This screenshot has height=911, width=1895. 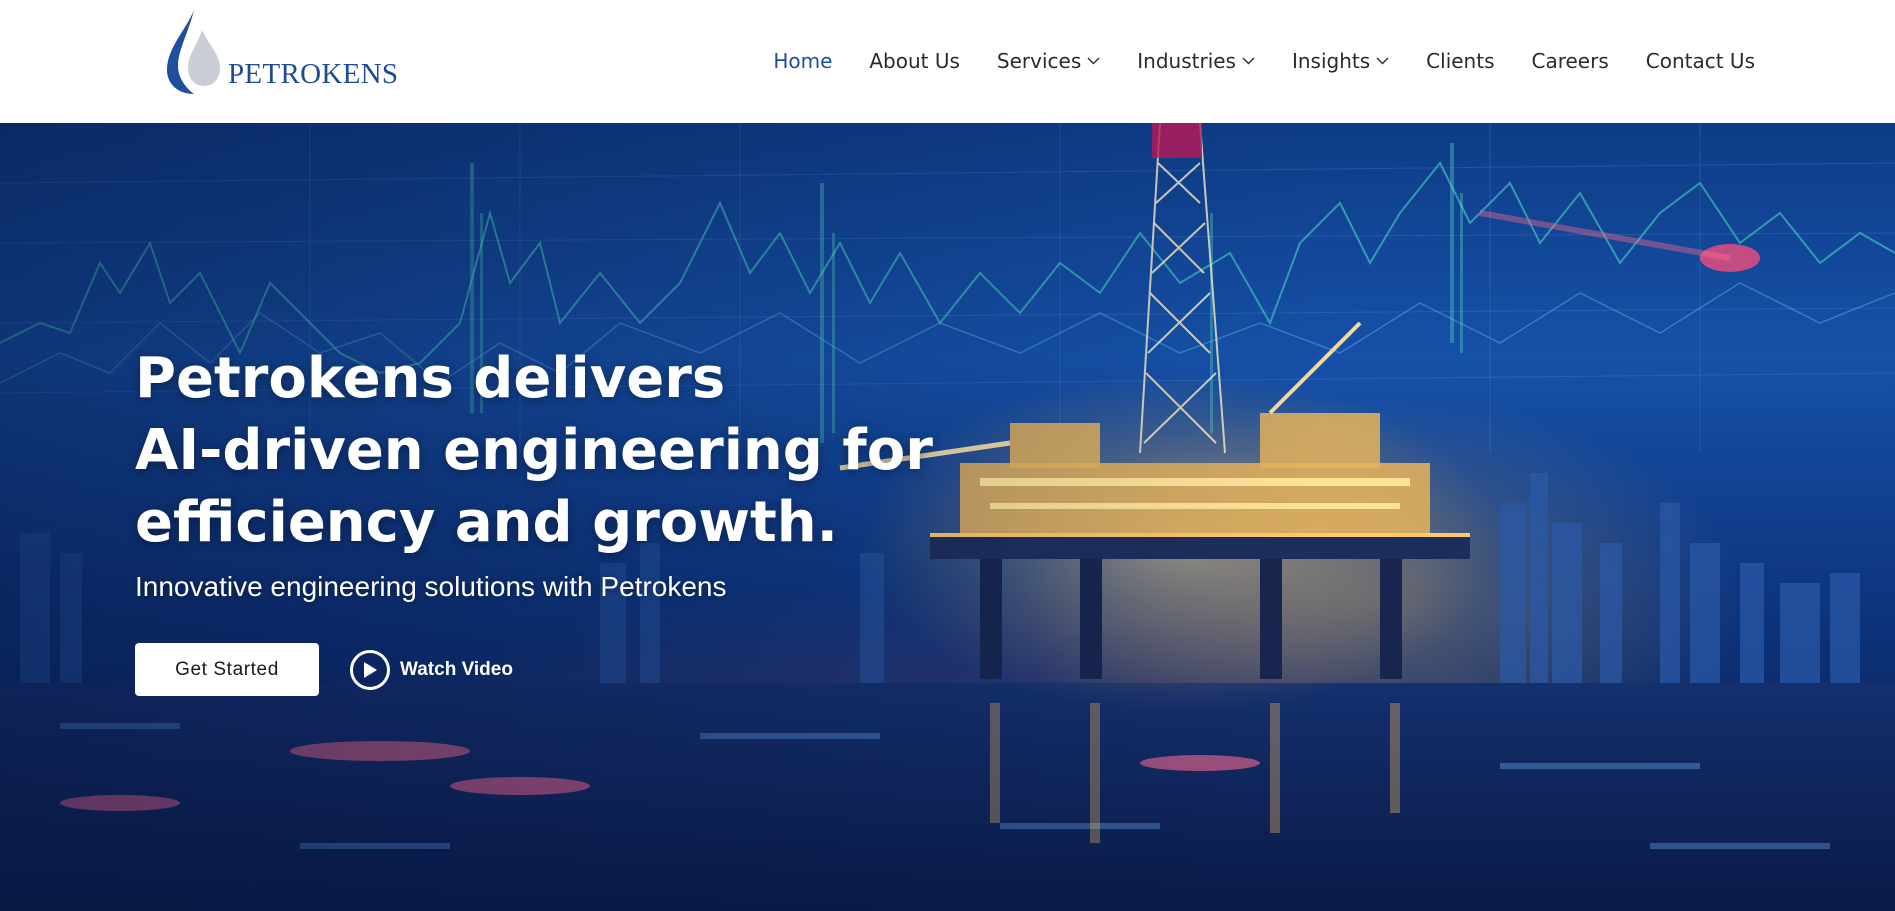 I want to click on nav-item-services: Services, so click(x=1048, y=61).